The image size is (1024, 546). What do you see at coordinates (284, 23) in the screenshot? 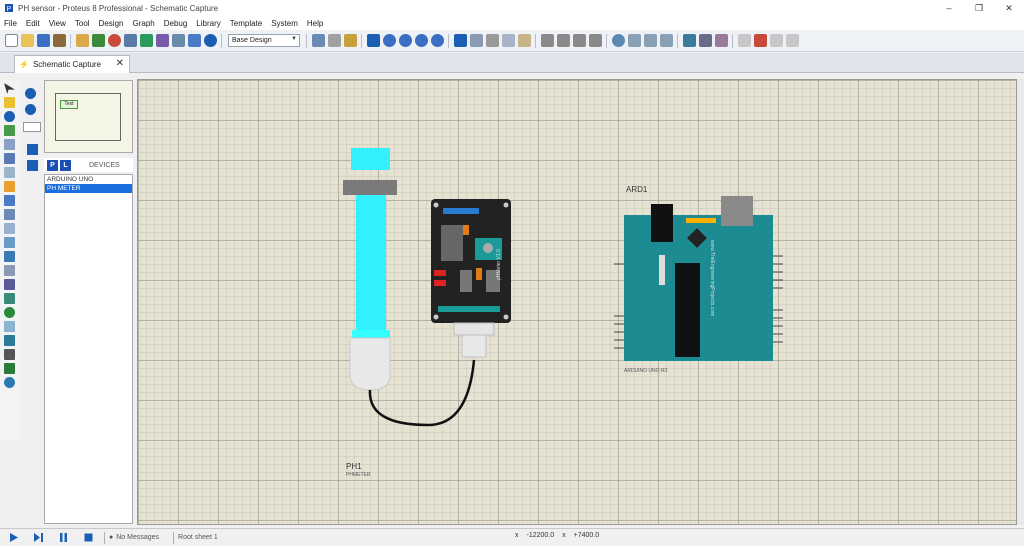
I see `menu-system: System` at bounding box center [284, 23].